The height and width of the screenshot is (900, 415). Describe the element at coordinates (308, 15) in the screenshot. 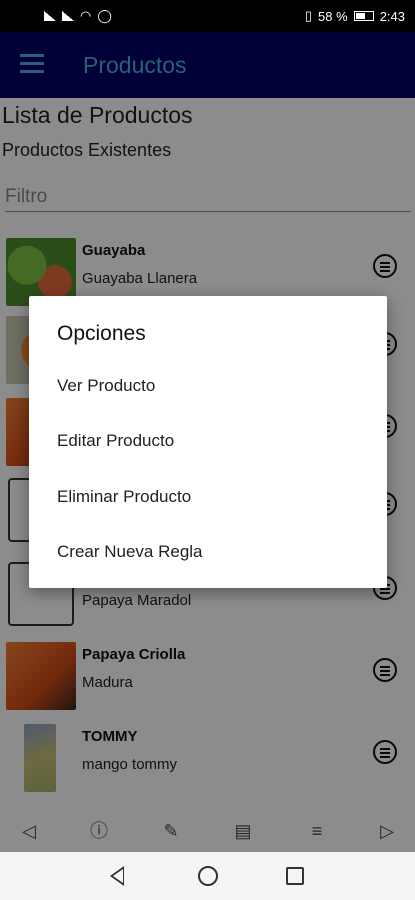

I see `vibrate-icon: ▯` at that location.